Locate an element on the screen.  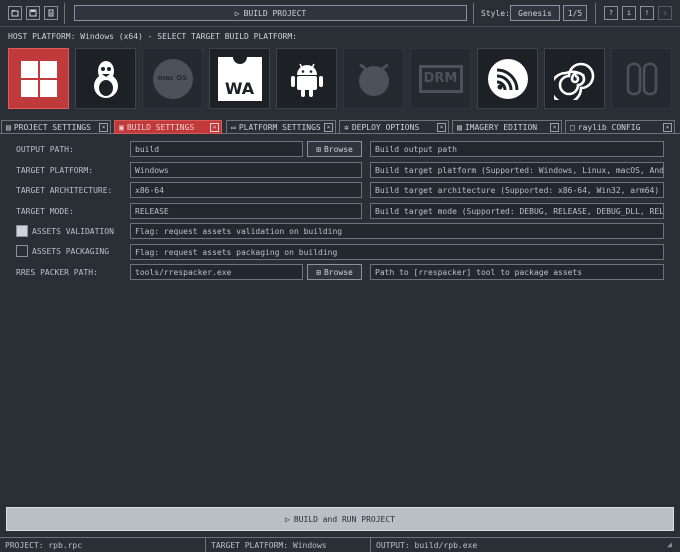
tab-imagery-edition: ▧ IMAGERY EDITION × is located at coordinates (507, 127).